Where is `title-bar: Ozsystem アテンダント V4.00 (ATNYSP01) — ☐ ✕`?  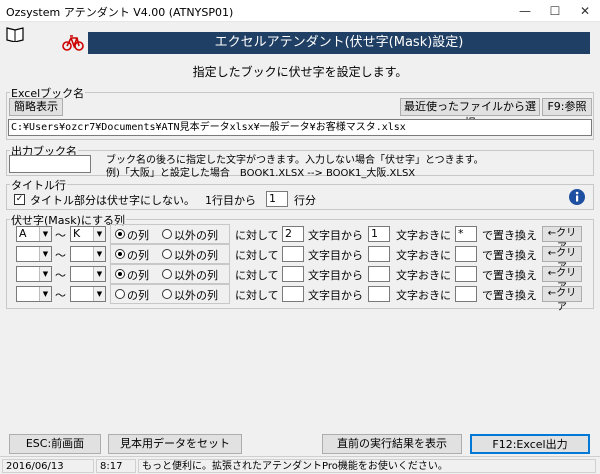
title-bar: Ozsystem アテンダント V4.00 (ATNYSP01) — ☐ ✕ is located at coordinates (300, 11).